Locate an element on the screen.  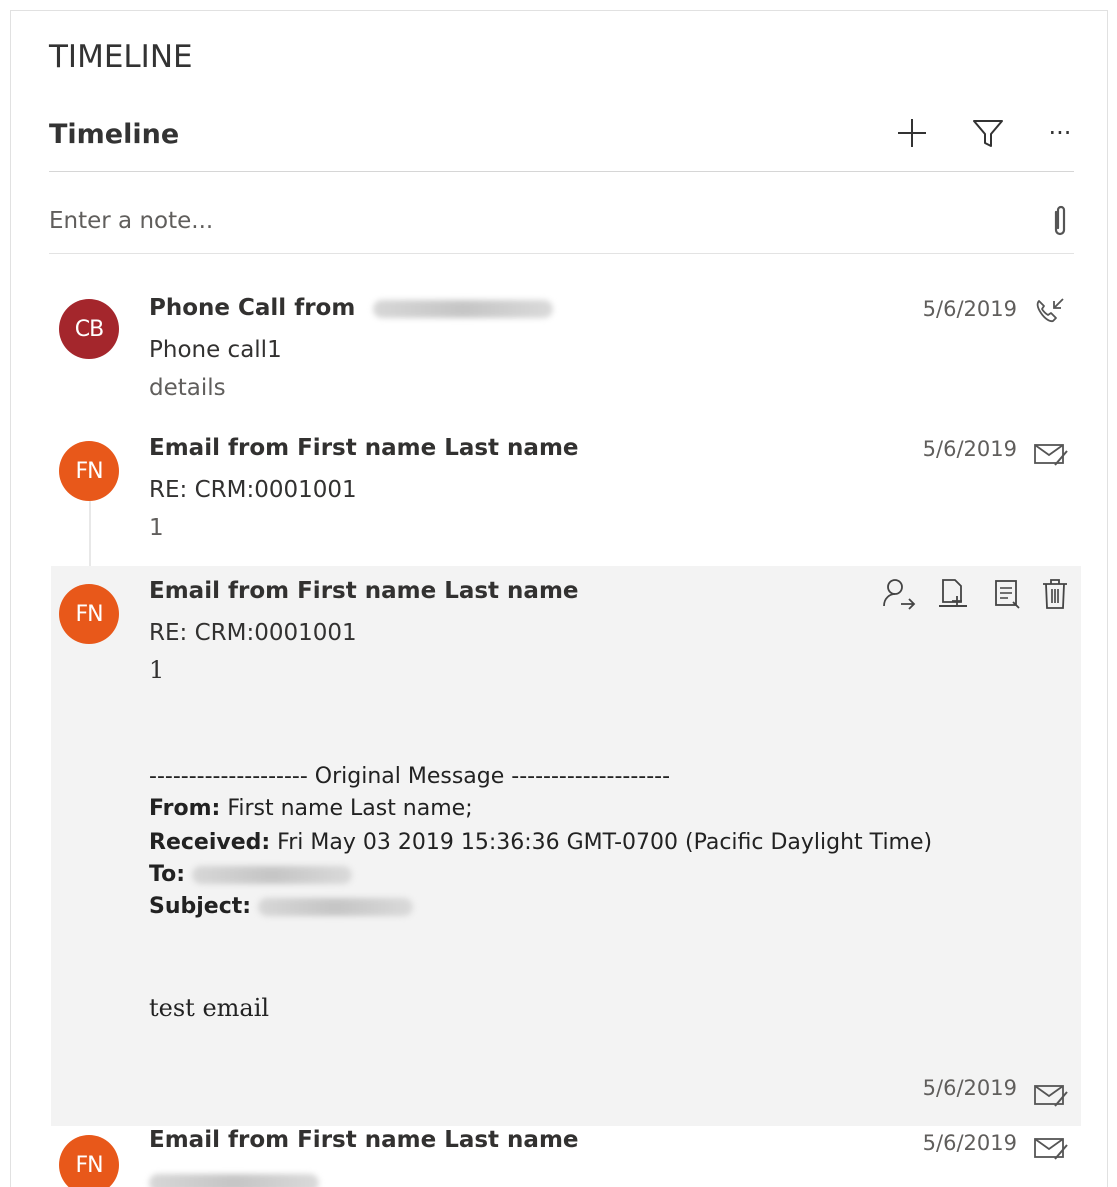
message-body: test email is located at coordinates (209, 1008).